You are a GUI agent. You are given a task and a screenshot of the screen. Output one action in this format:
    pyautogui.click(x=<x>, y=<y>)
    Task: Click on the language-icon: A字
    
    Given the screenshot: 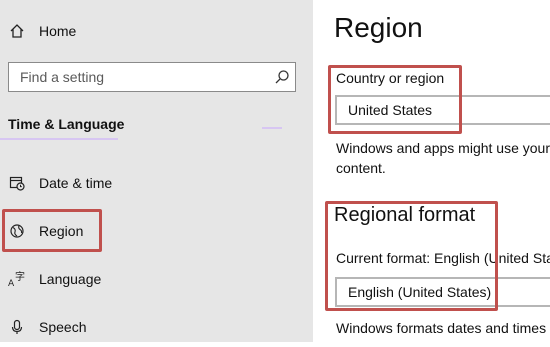 What is the action you would take?
    pyautogui.click(x=17, y=279)
    